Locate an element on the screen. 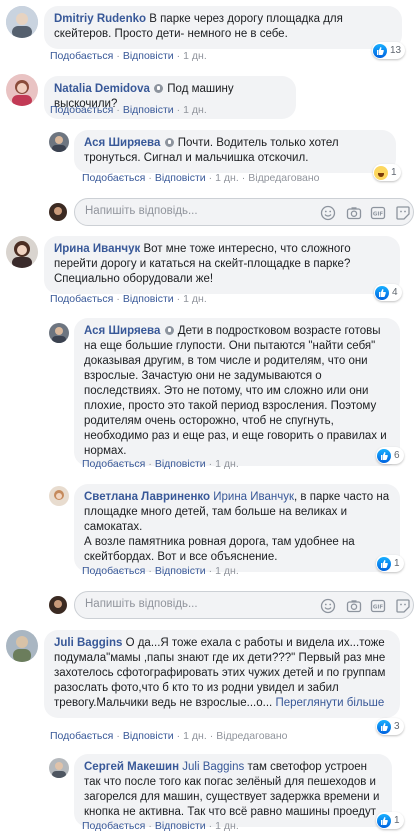  mention-link: Juli Baggins is located at coordinates (213, 767).